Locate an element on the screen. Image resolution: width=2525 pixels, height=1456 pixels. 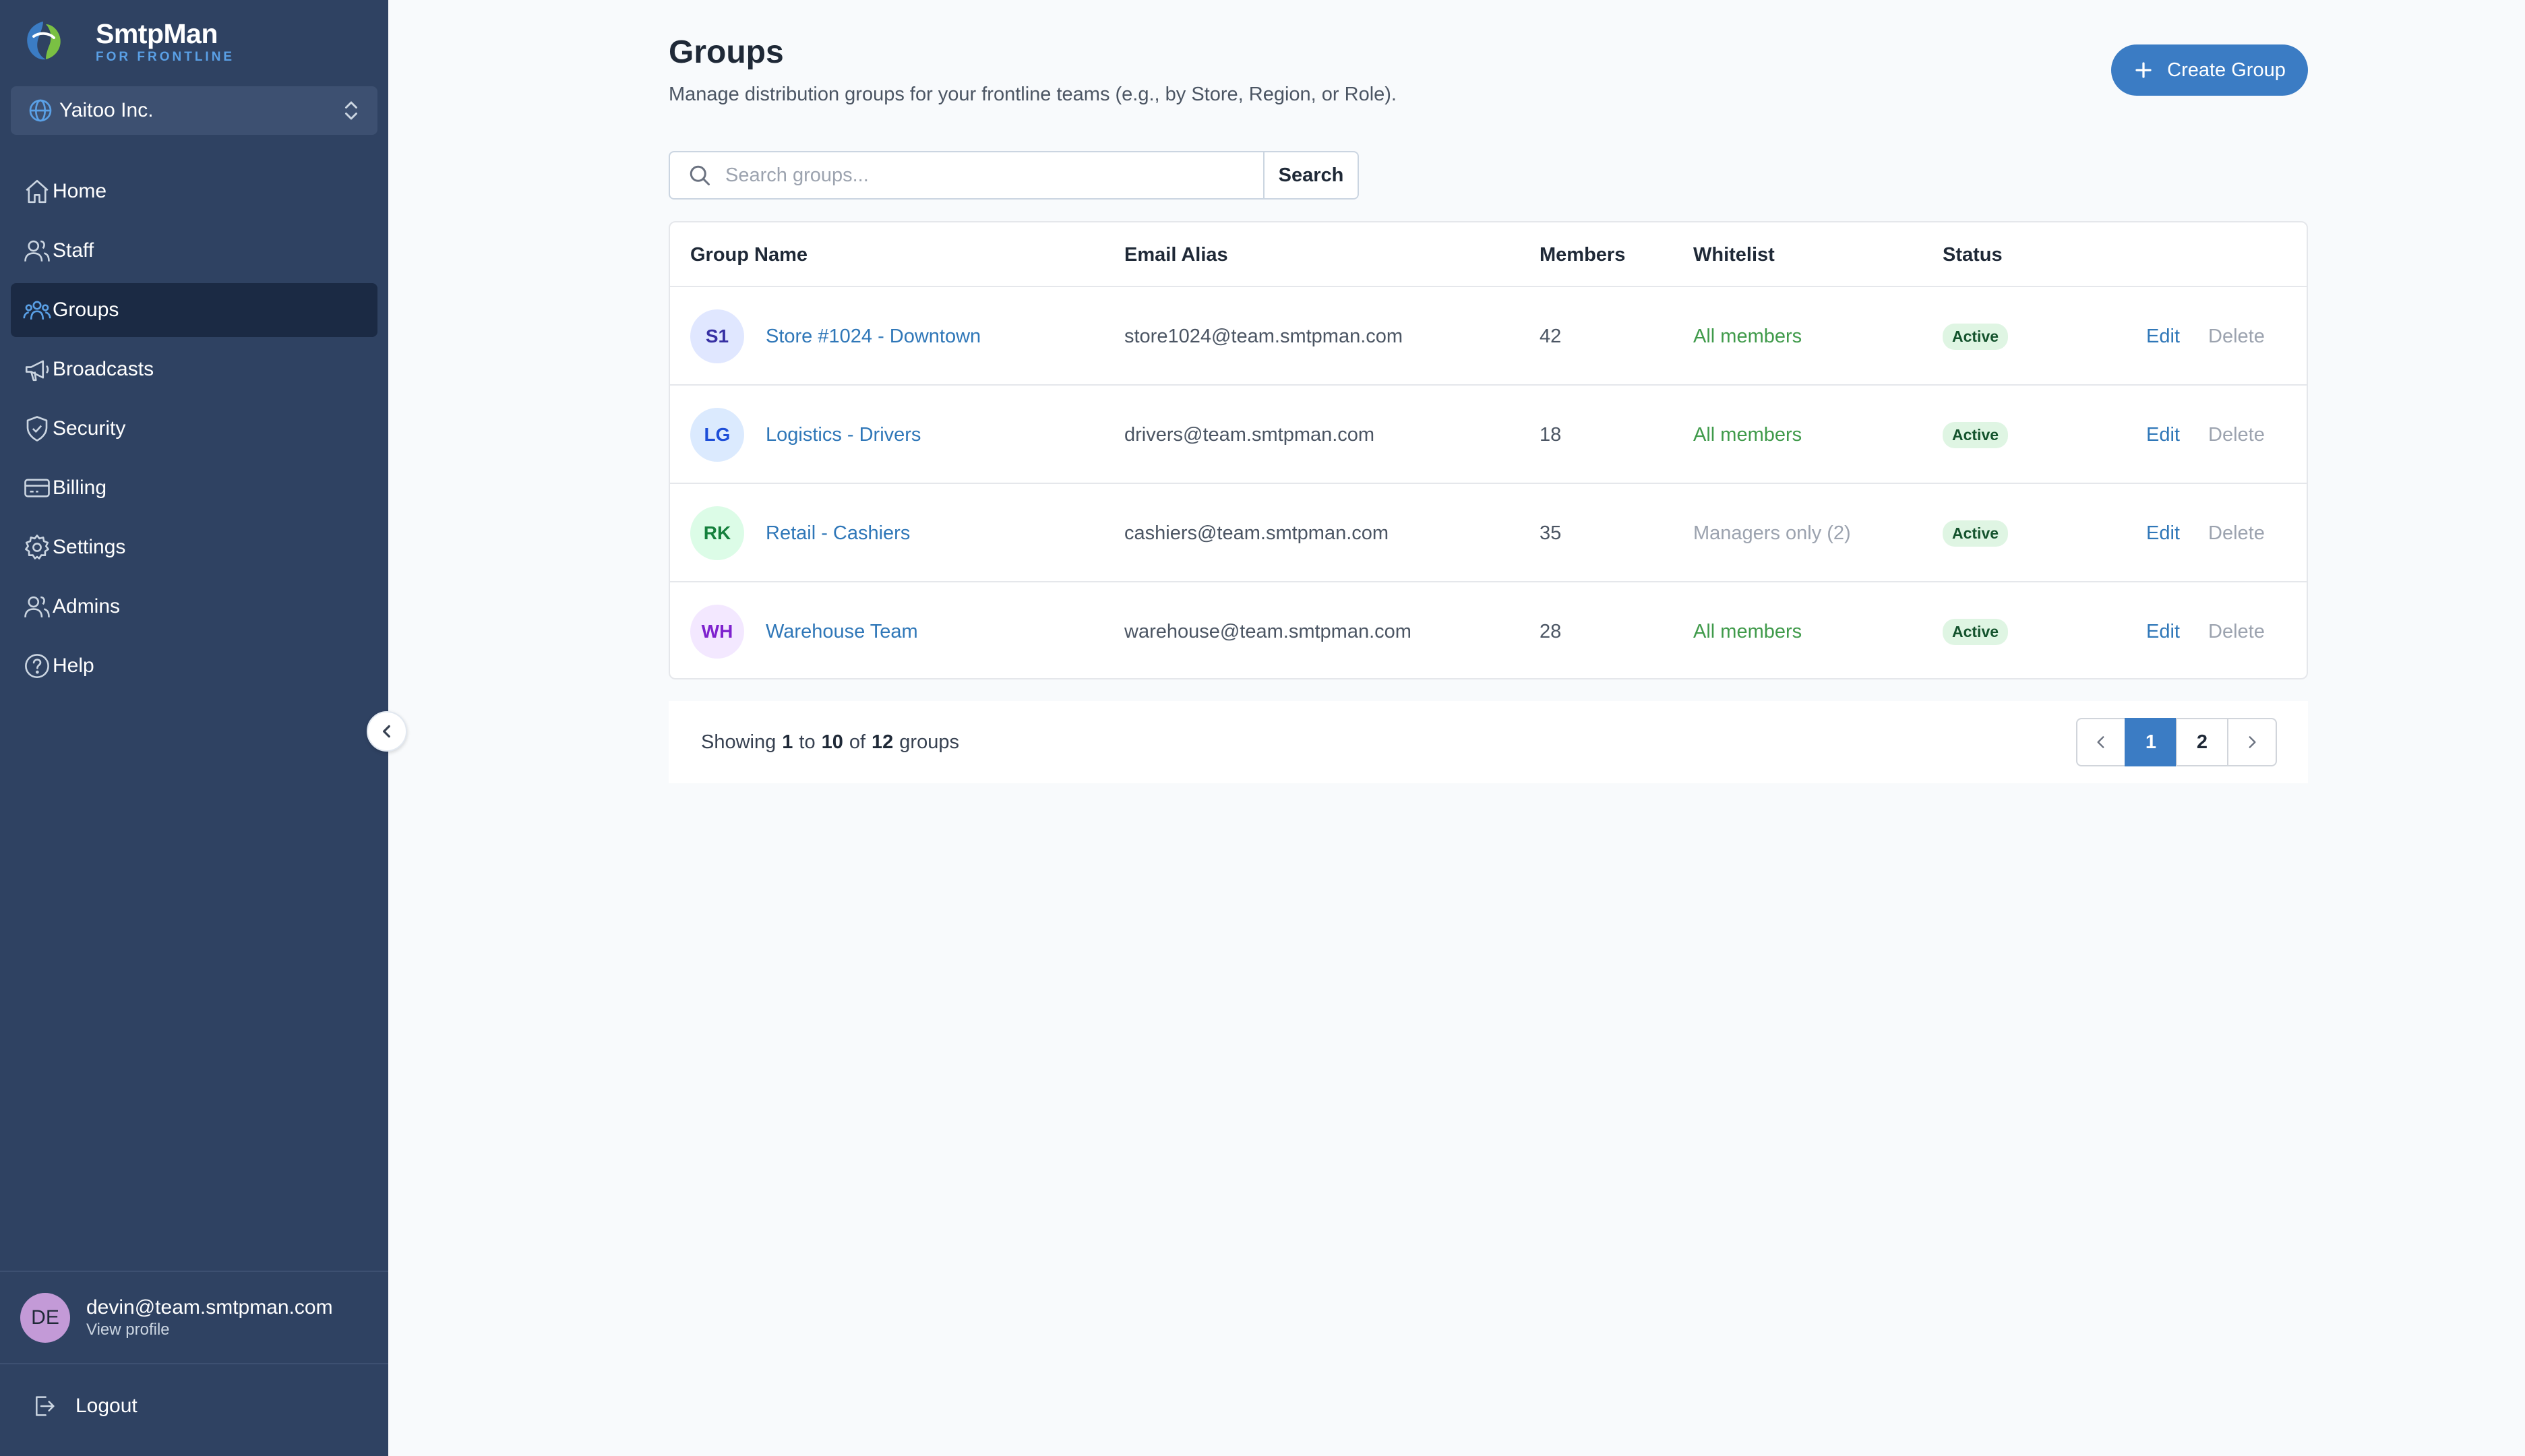
summary-from: 1 is located at coordinates (787, 742).